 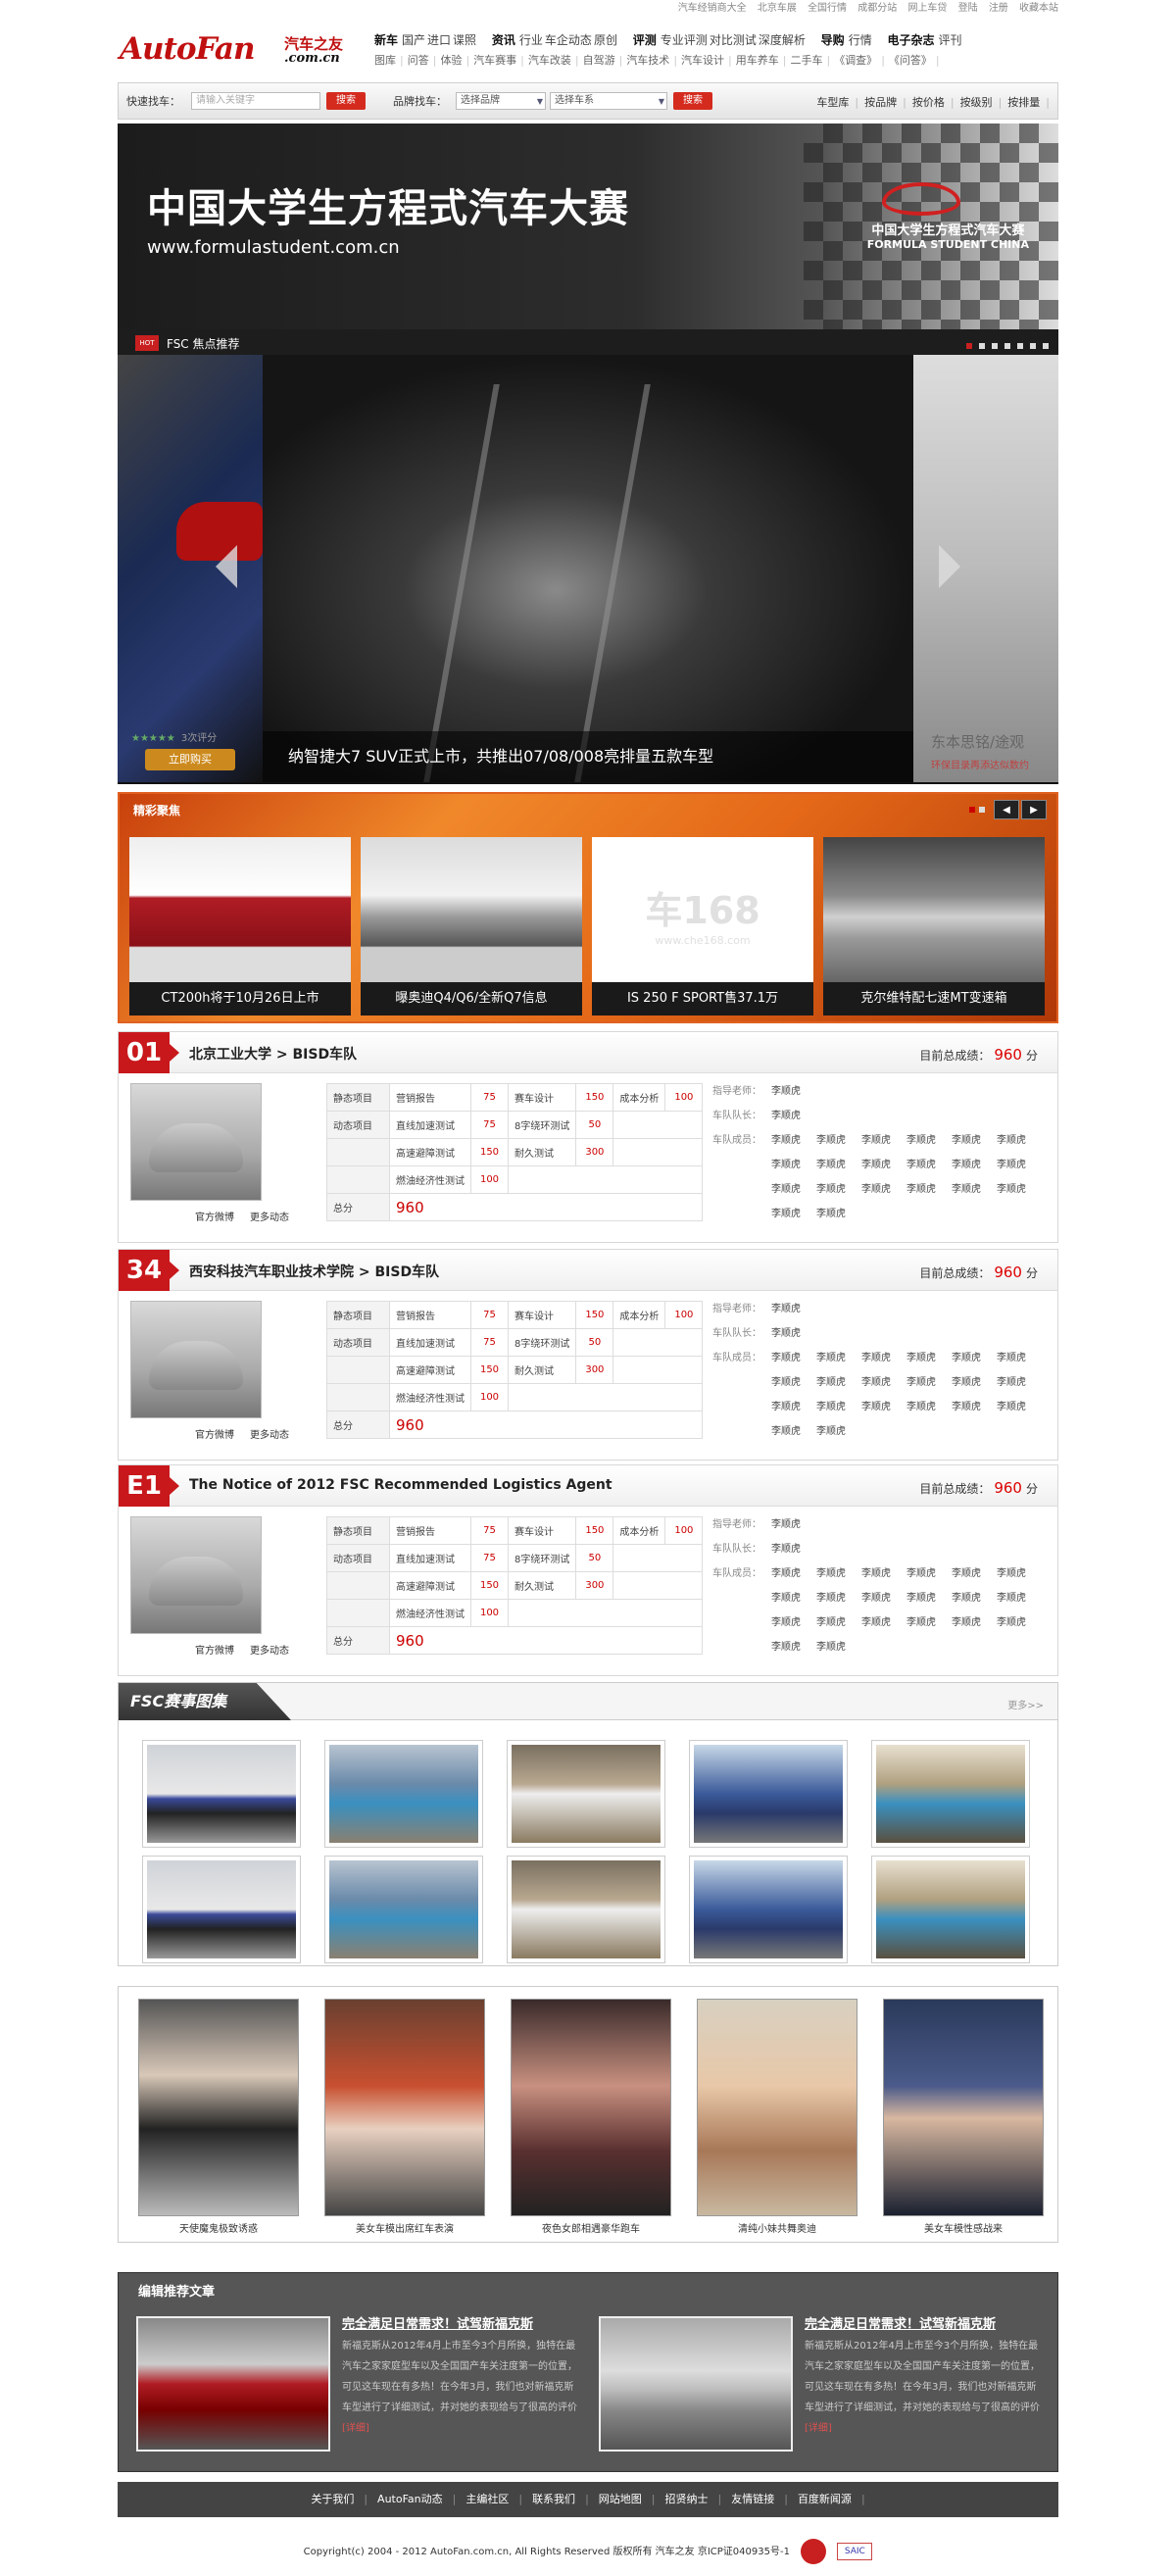 What do you see at coordinates (218, 2119) in the screenshot?
I see `model-item: 天使魔鬼极致诱惑` at bounding box center [218, 2119].